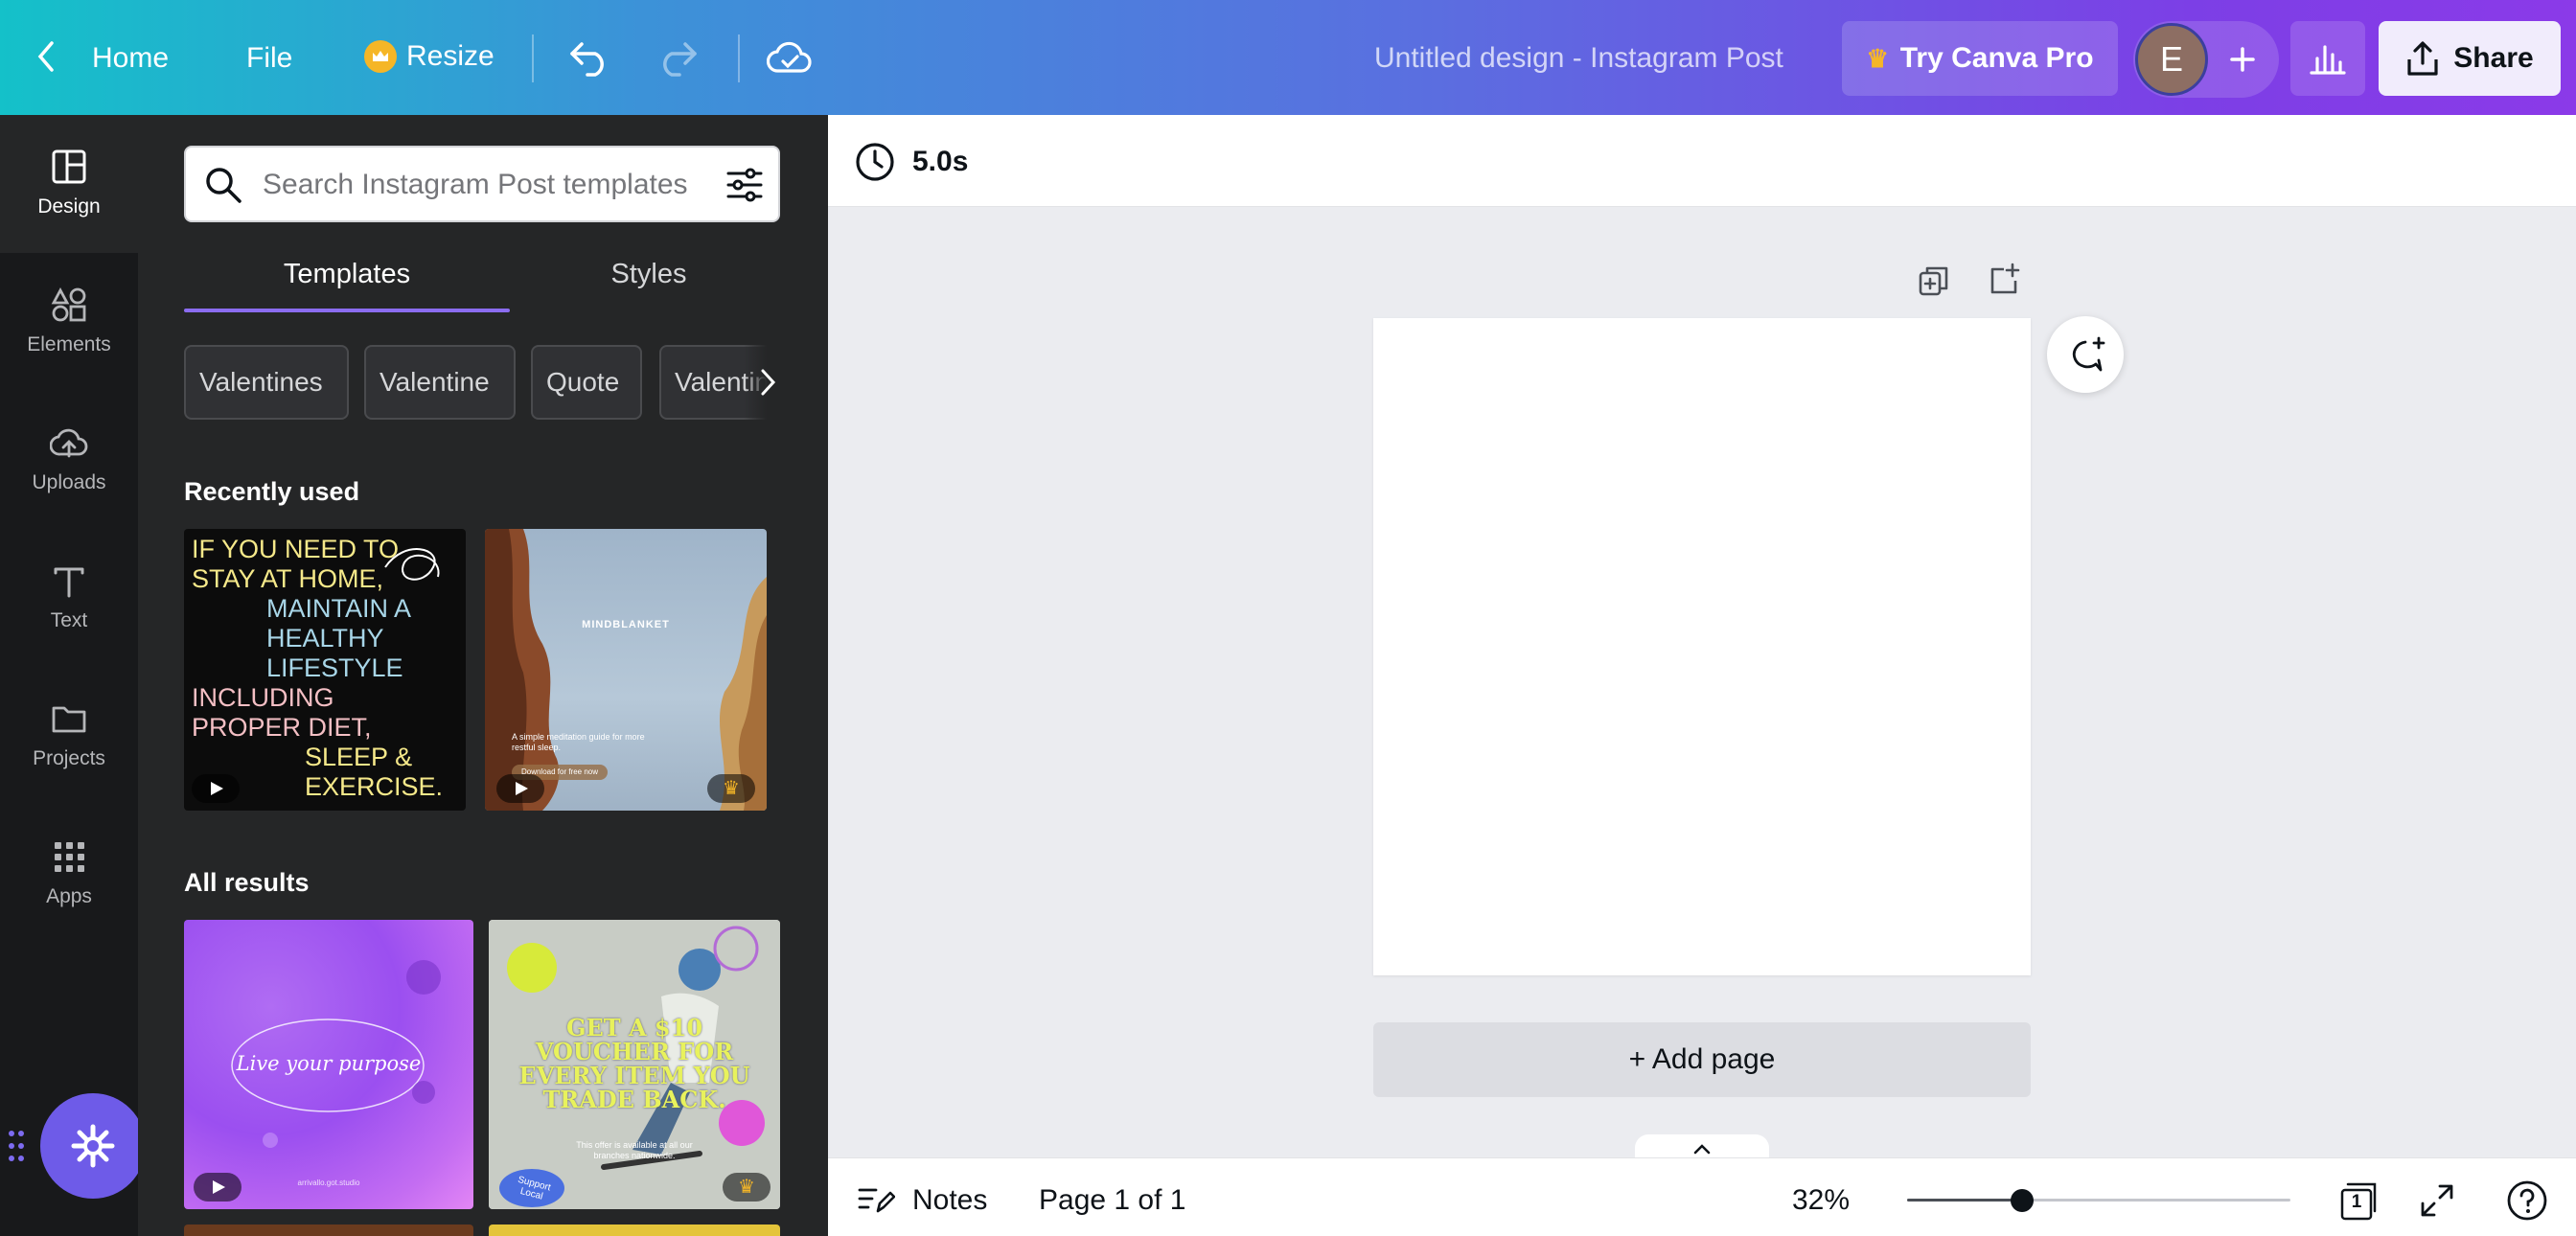  I want to click on rail-item-uploads: Uploads, so click(69, 460).